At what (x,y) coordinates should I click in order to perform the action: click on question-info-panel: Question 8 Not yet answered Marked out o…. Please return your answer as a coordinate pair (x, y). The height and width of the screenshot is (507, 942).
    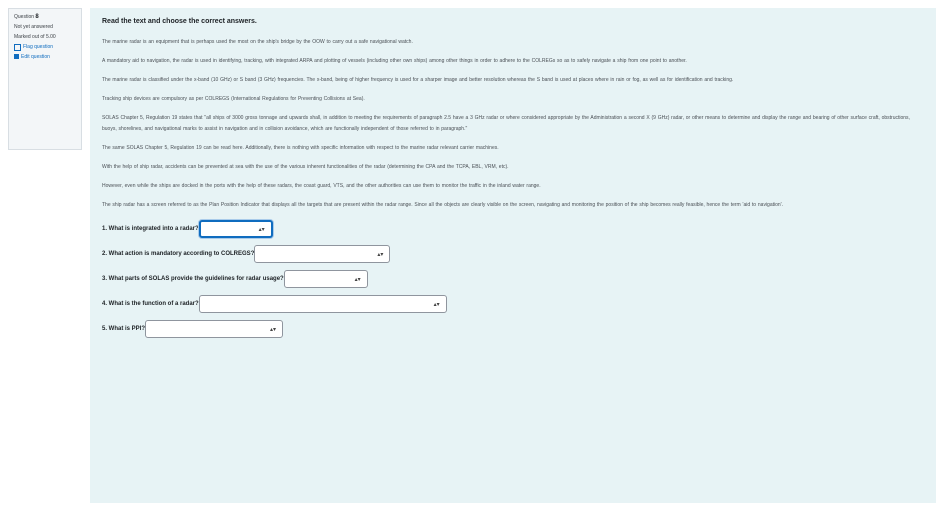
    Looking at the image, I should click on (45, 79).